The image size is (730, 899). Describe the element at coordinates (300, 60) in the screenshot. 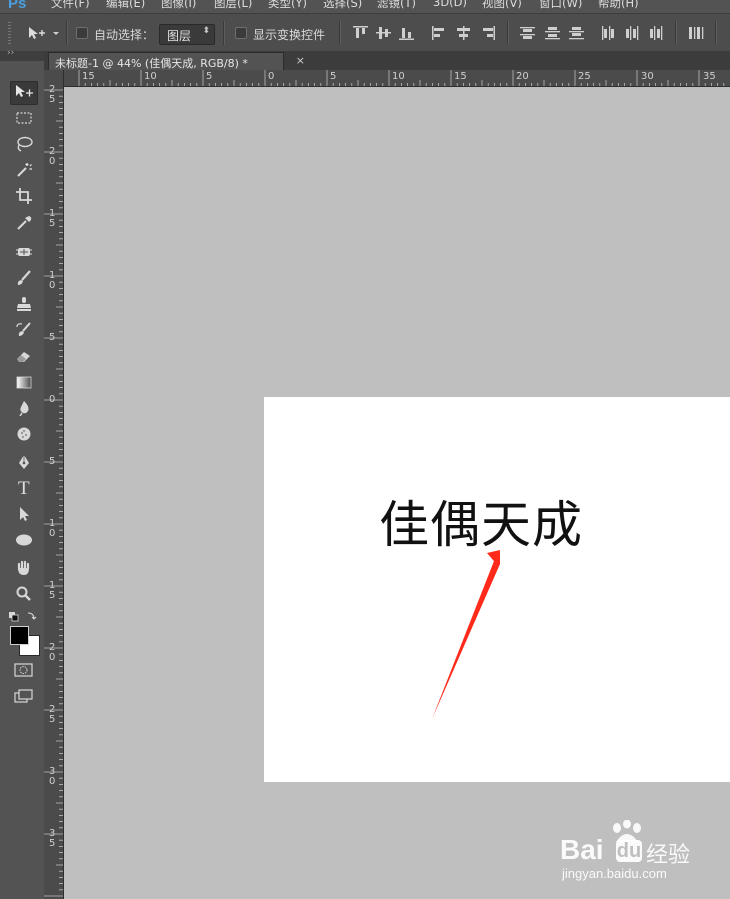

I see `close-tab-icon: ×` at that location.